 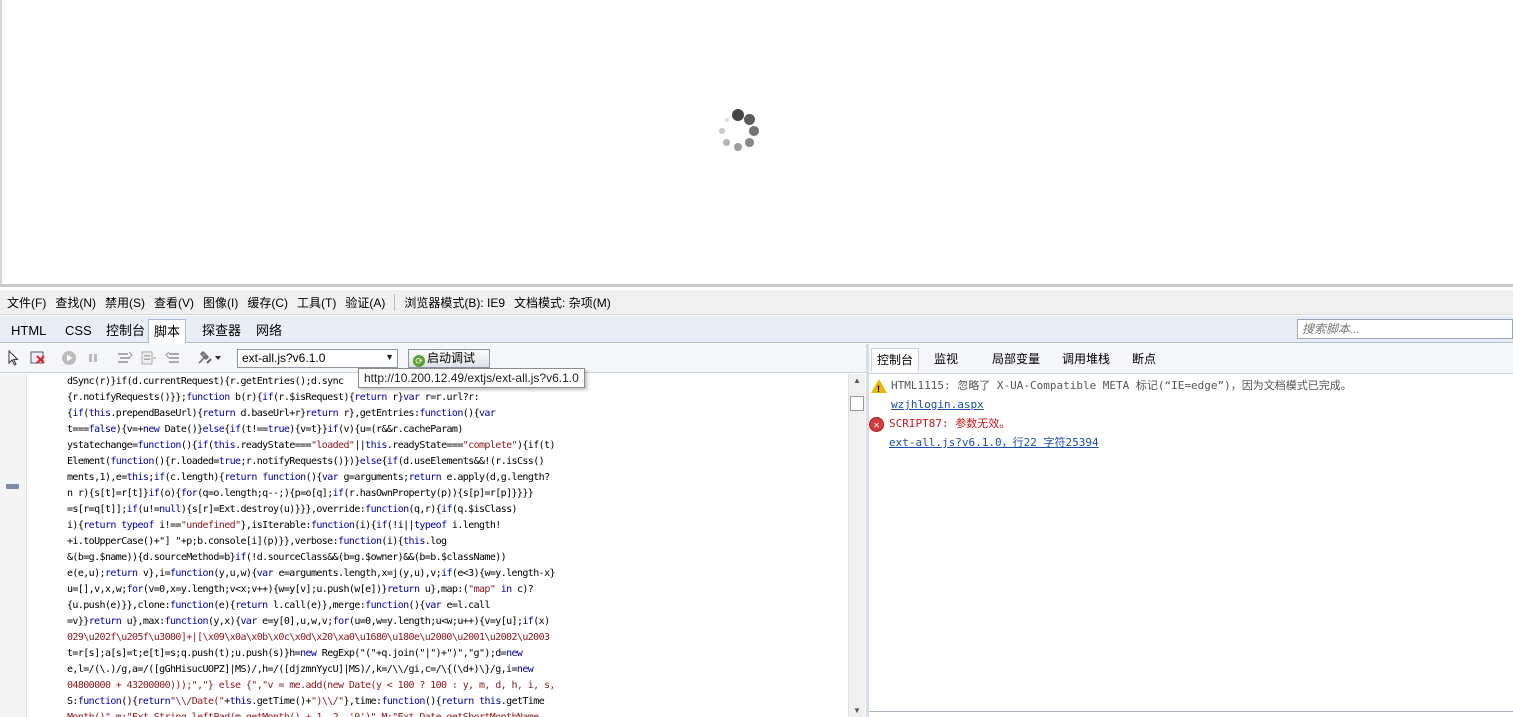 What do you see at coordinates (365, 302) in the screenshot?
I see `menu-validate: 验证(A)` at bounding box center [365, 302].